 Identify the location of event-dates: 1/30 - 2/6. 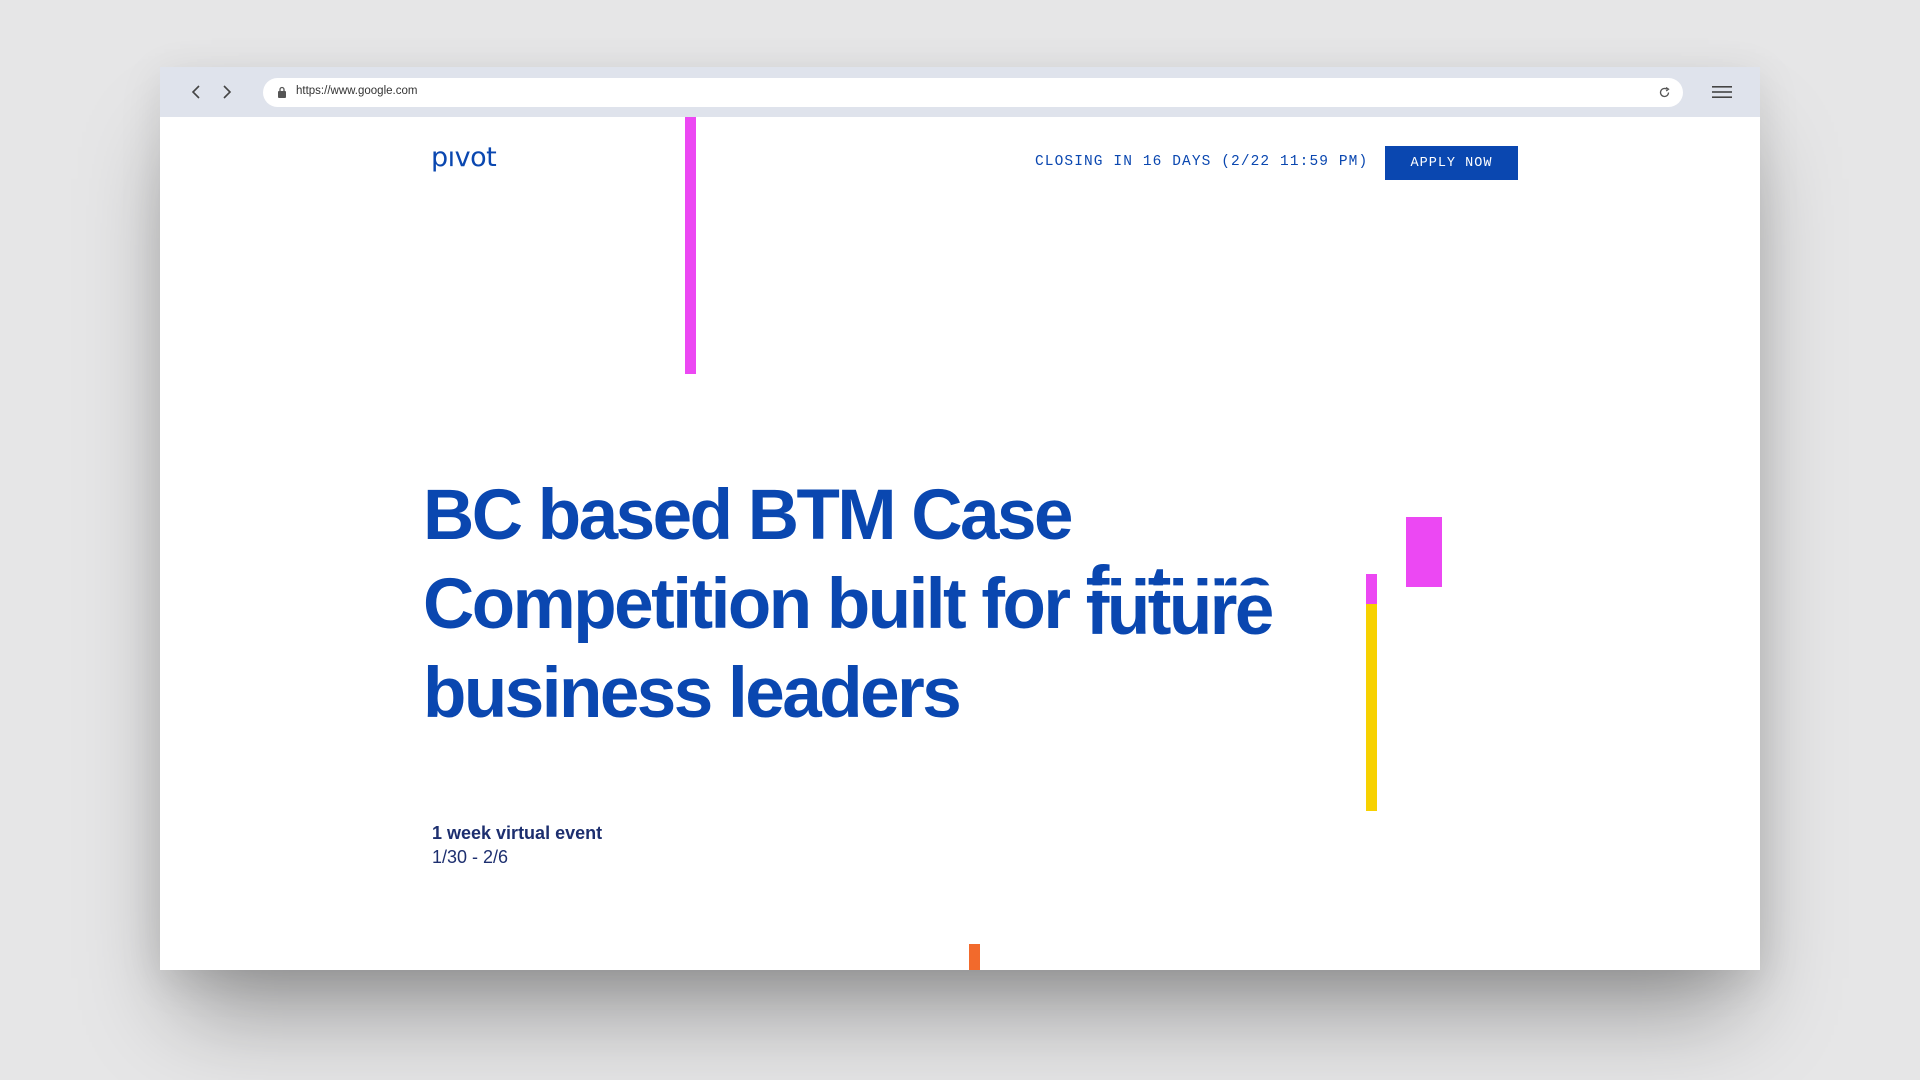
(470, 857).